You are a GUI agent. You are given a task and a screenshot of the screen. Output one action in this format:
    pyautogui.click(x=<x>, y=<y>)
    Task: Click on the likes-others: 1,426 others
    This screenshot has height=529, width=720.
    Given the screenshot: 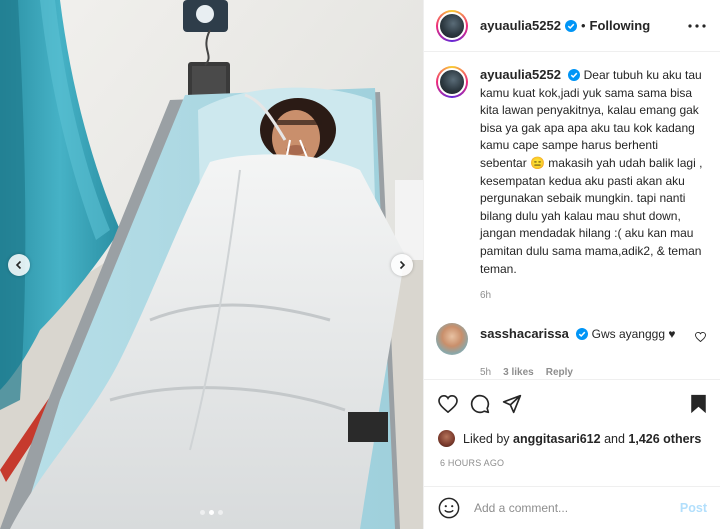 What is the action you would take?
    pyautogui.click(x=664, y=439)
    